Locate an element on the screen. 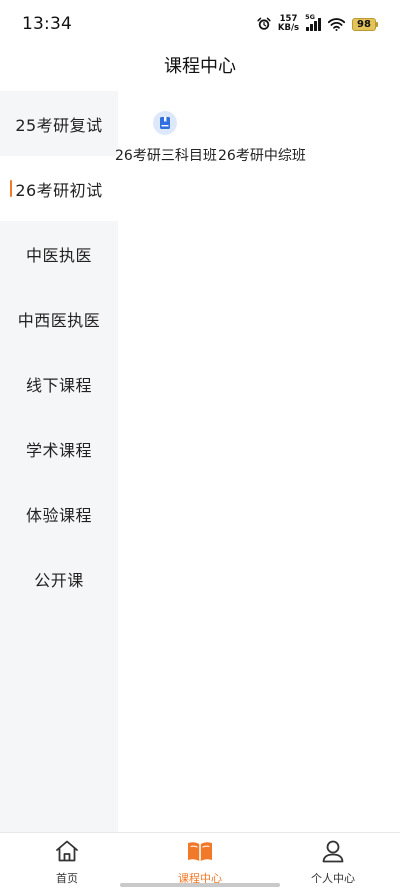 The width and height of the screenshot is (400, 889). tab-profile: 个人中心 is located at coordinates (333, 862).